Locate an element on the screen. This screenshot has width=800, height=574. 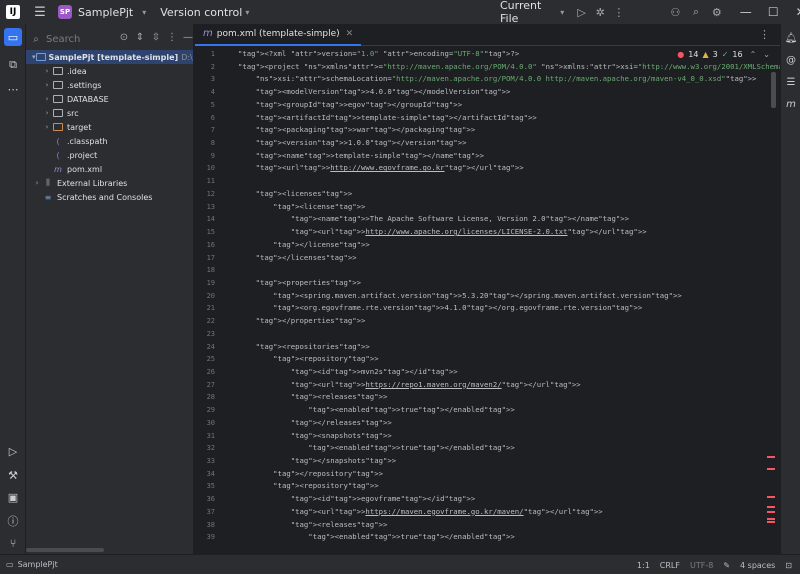
code-line: "tag"><properties"tag">> is located at coordinates (498, 283).